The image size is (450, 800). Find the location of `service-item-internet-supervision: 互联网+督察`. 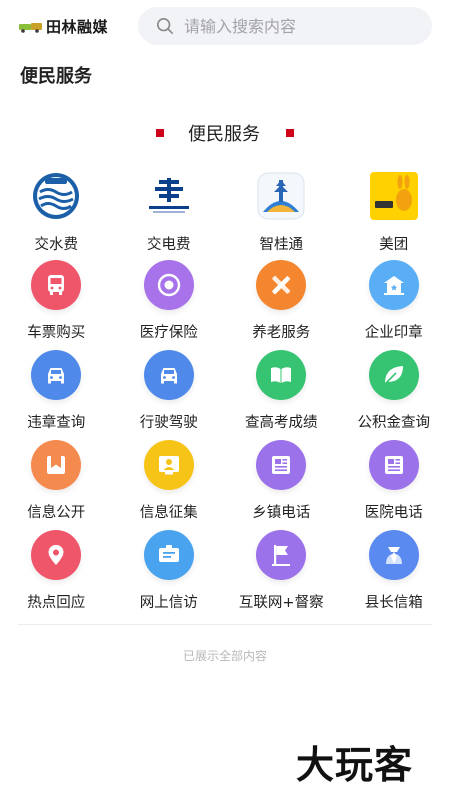

service-item-internet-supervision: 互联网+督察 is located at coordinates (281, 575).